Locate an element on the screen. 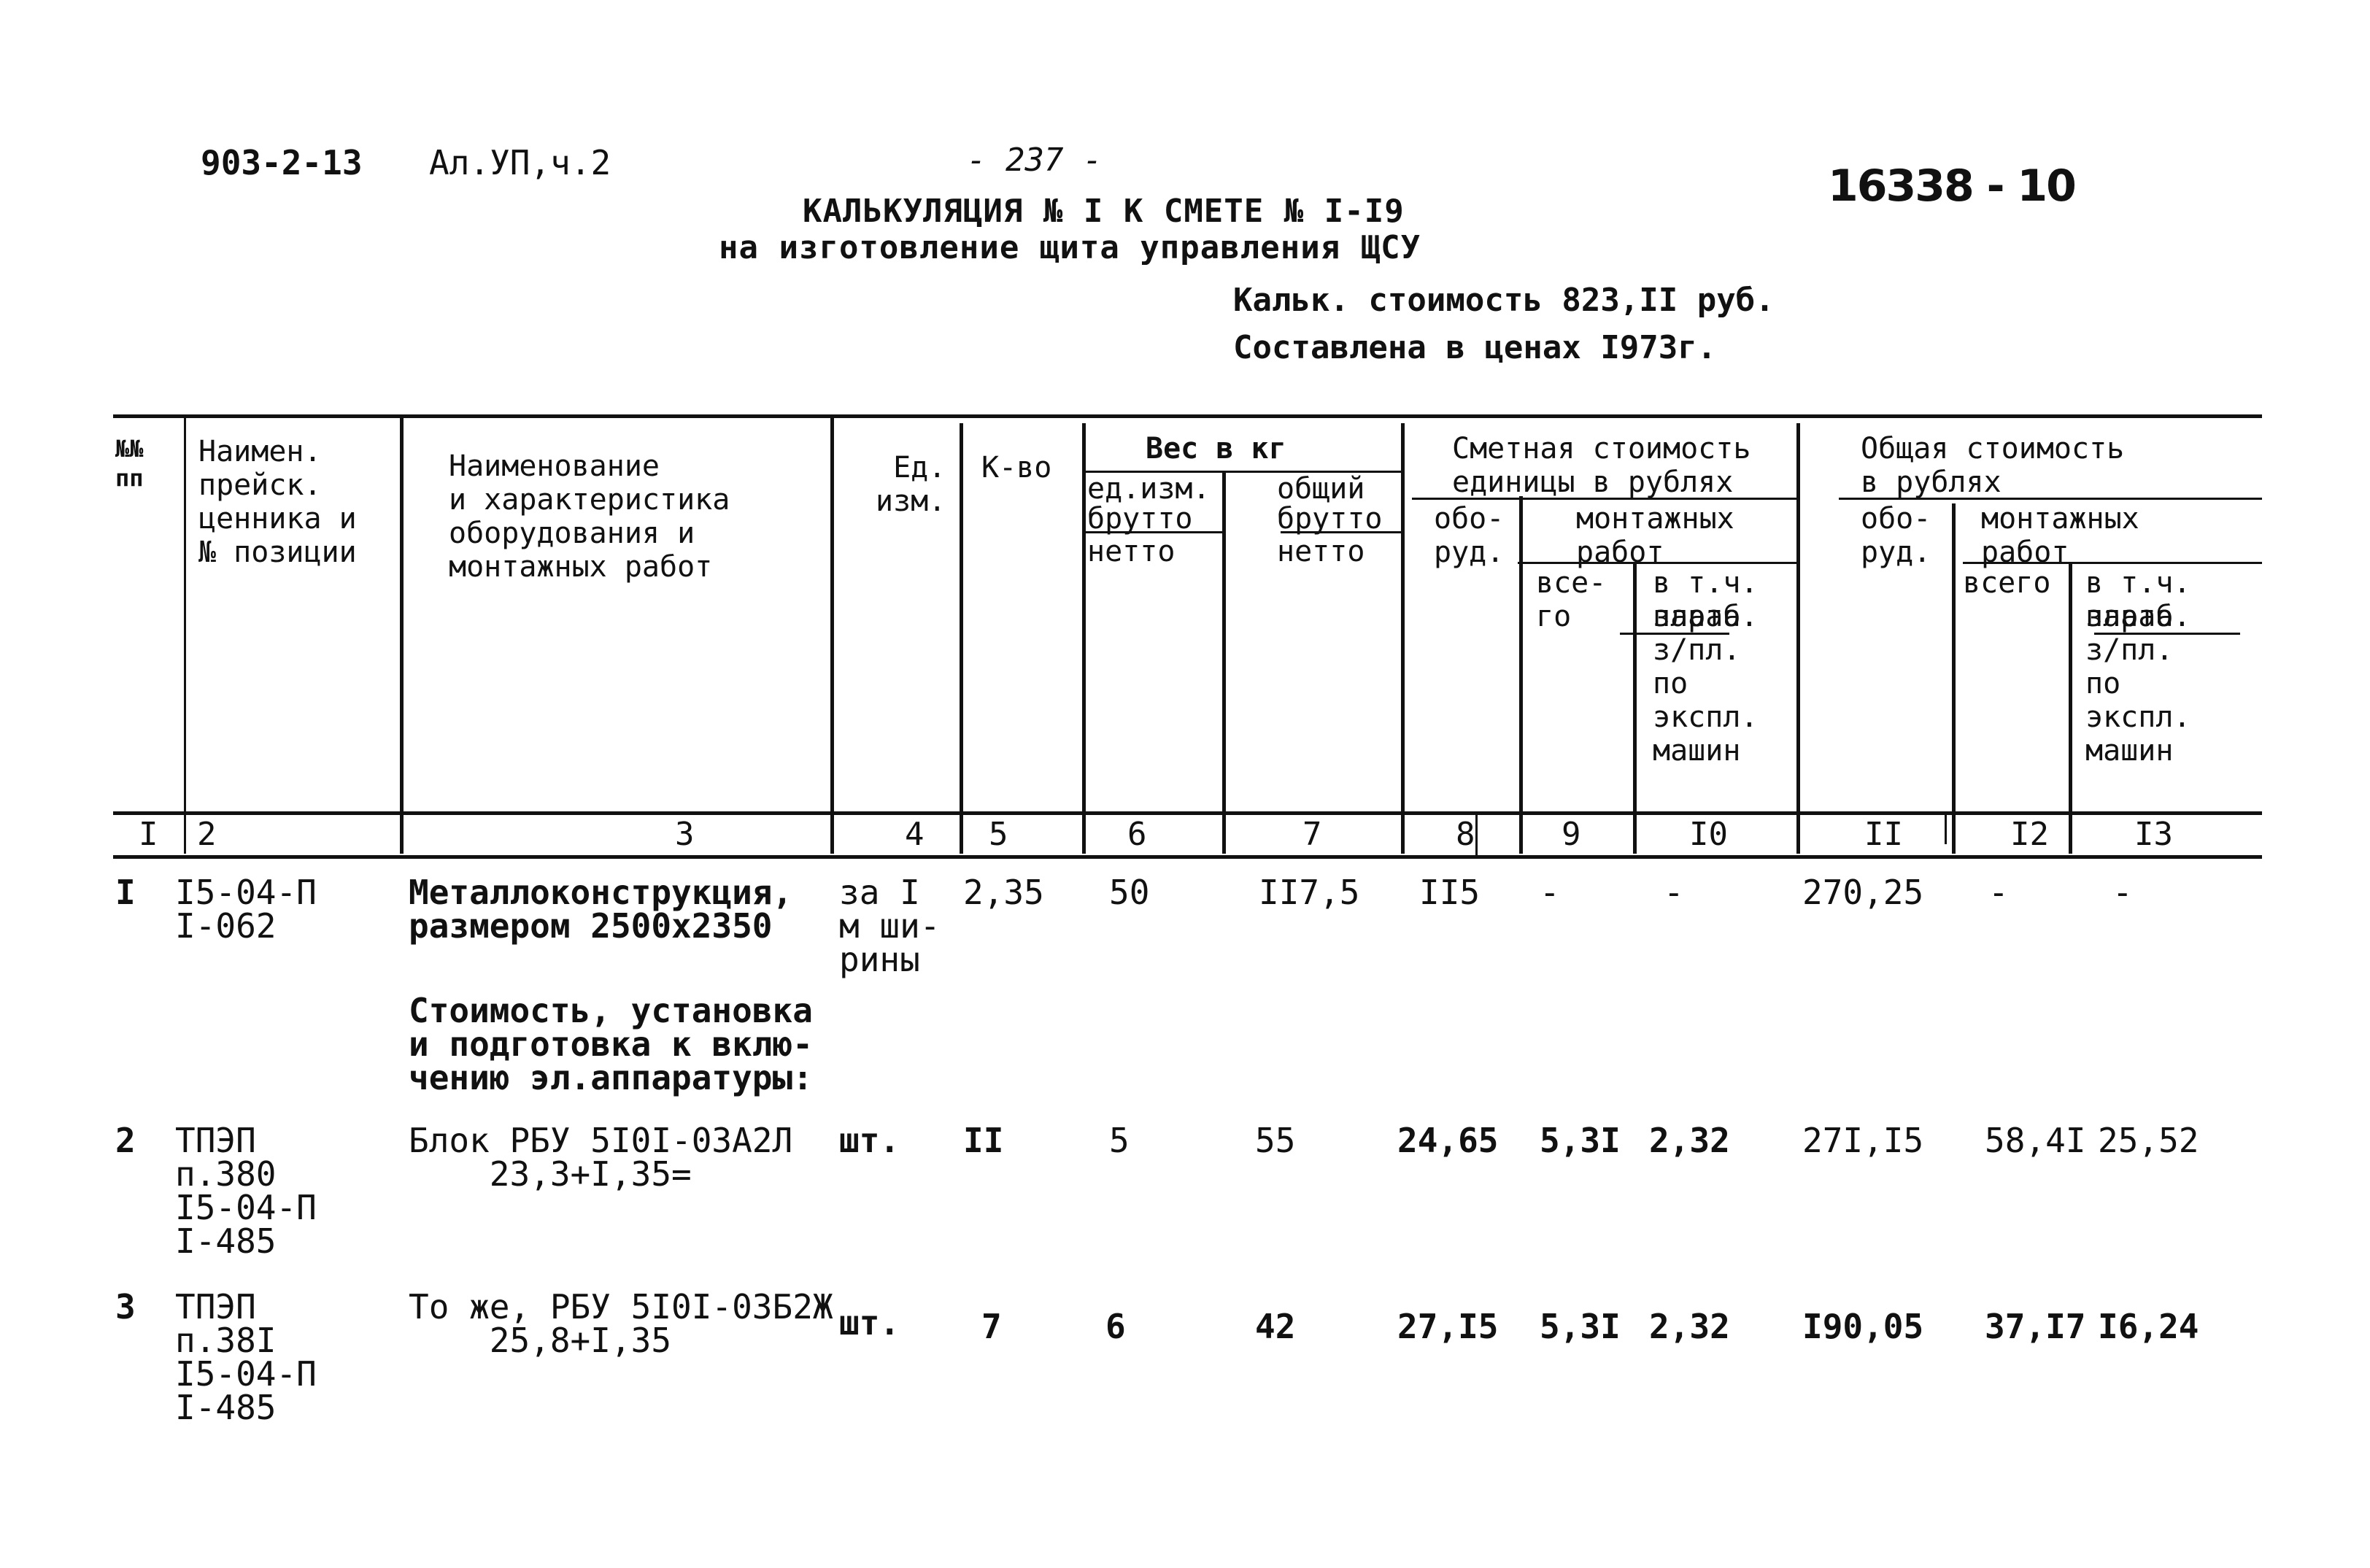 The height and width of the screenshot is (1568, 2370). price-basis: Составлена в ценах I973г. is located at coordinates (1475, 347).